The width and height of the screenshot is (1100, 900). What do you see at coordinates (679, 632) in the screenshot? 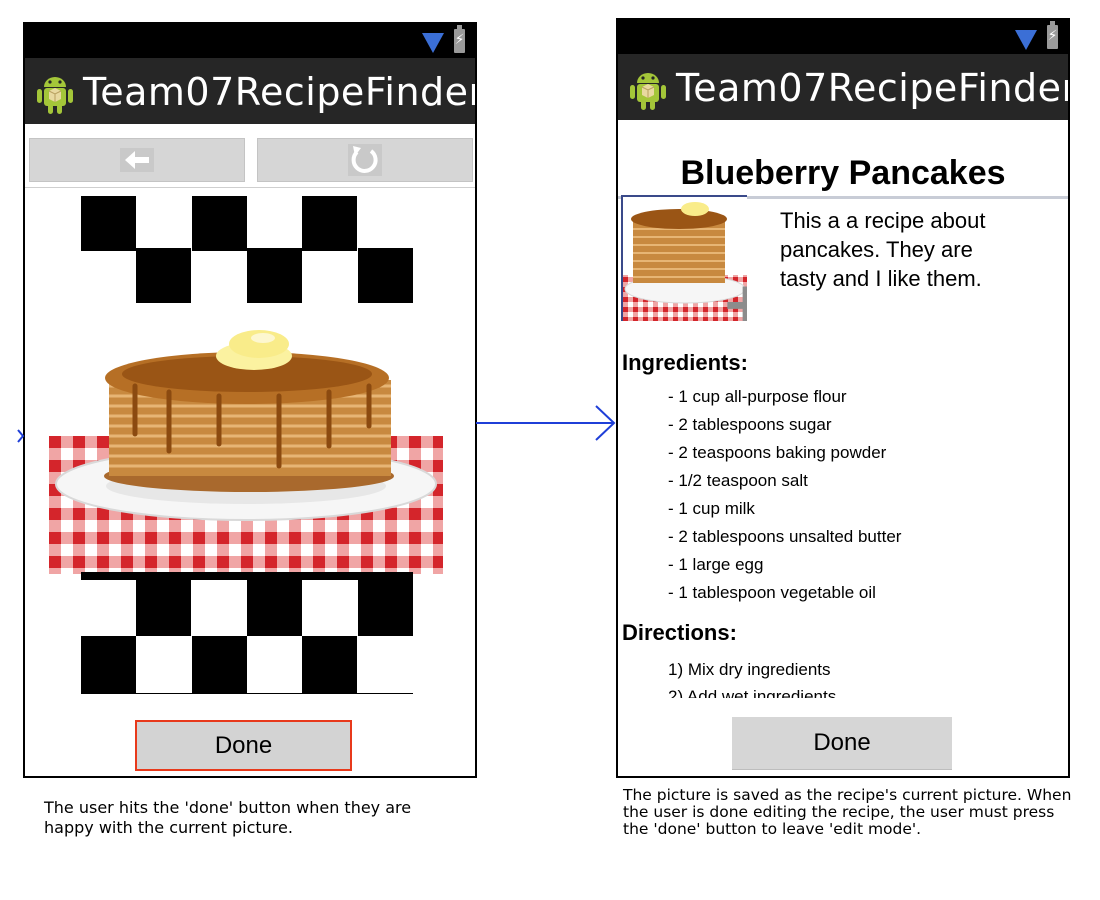
I see `directions-heading: Directions:` at bounding box center [679, 632].